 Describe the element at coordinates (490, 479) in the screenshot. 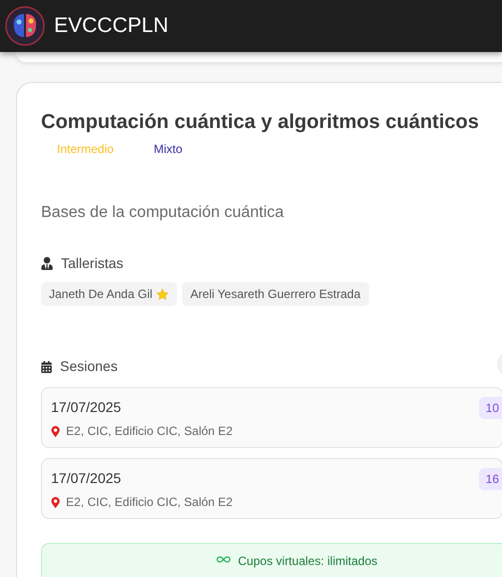

I see `time-badge: 16` at that location.